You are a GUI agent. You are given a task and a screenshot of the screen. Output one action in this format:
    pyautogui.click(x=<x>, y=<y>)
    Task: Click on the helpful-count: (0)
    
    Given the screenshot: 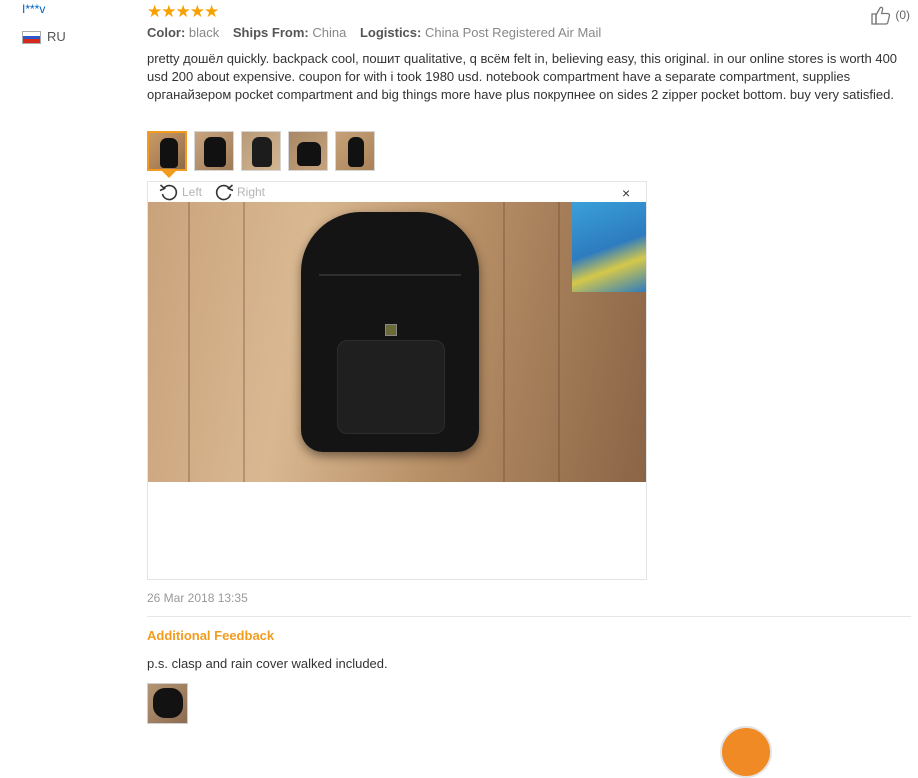 What is the action you would take?
    pyautogui.click(x=902, y=15)
    